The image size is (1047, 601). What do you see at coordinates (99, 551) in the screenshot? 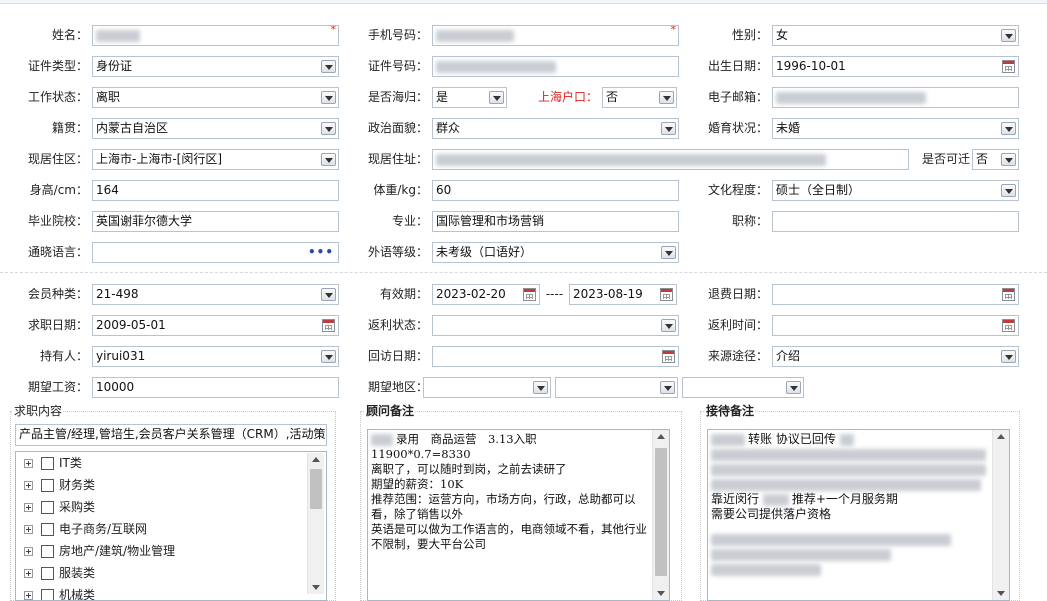
I see `tree-item: 房地产/建筑/物业管理` at bounding box center [99, 551].